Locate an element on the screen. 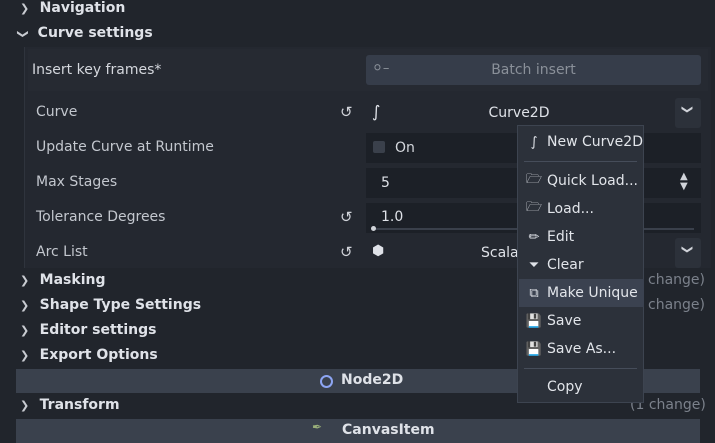  arc-list-label: Arc List is located at coordinates (62, 252).